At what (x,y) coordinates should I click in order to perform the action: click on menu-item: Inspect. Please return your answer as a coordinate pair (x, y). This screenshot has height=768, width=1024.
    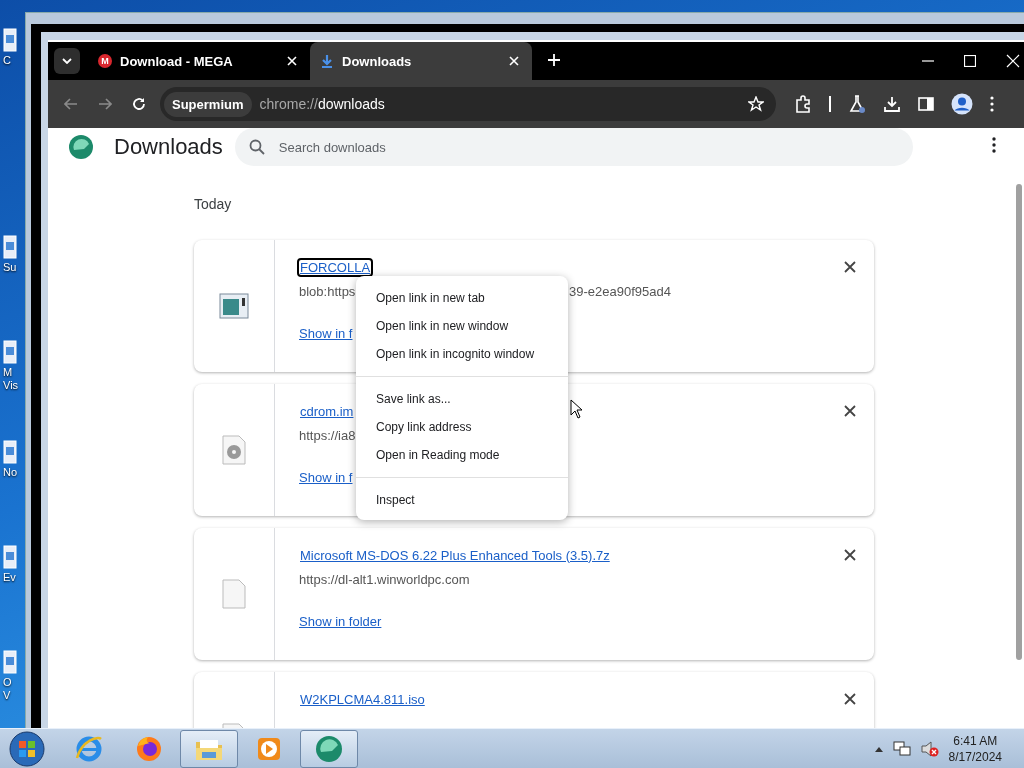
    Looking at the image, I should click on (462, 500).